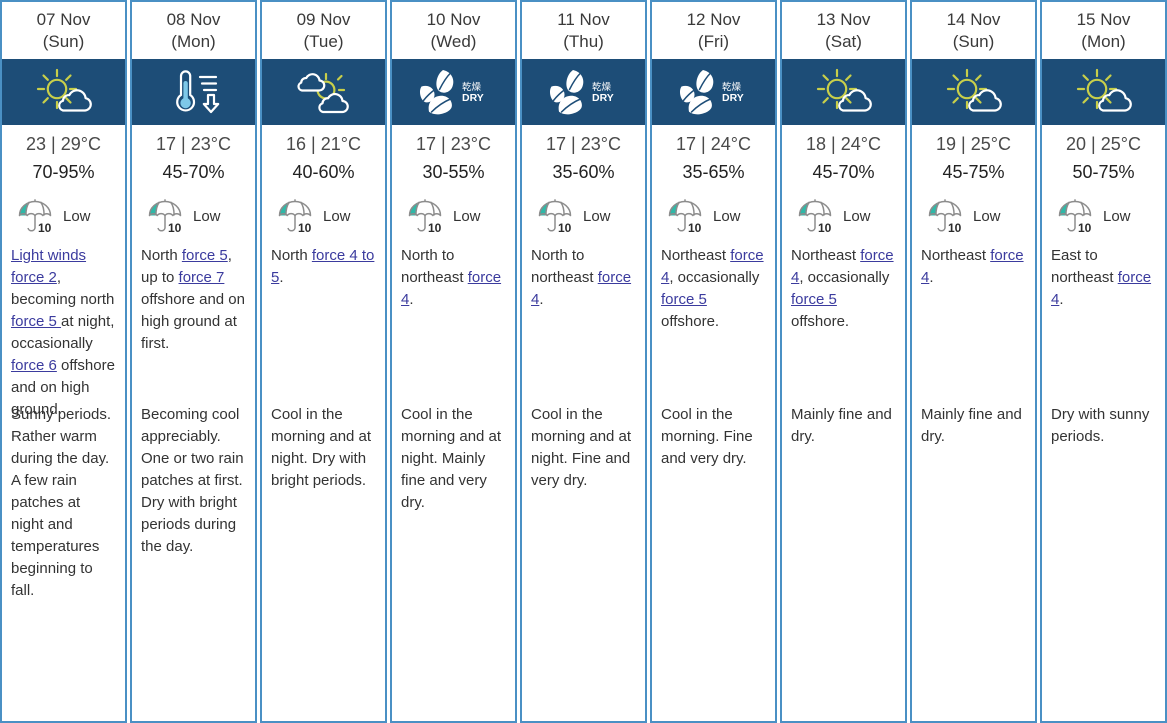  I want to click on date-header: 12 Nov (Fri), so click(713, 30).